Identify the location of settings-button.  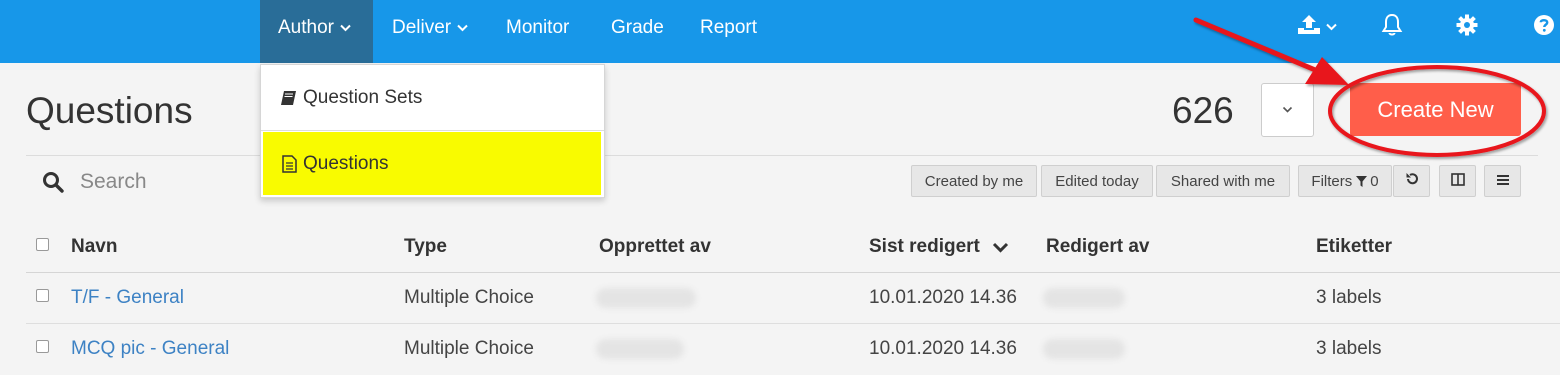
(1467, 27).